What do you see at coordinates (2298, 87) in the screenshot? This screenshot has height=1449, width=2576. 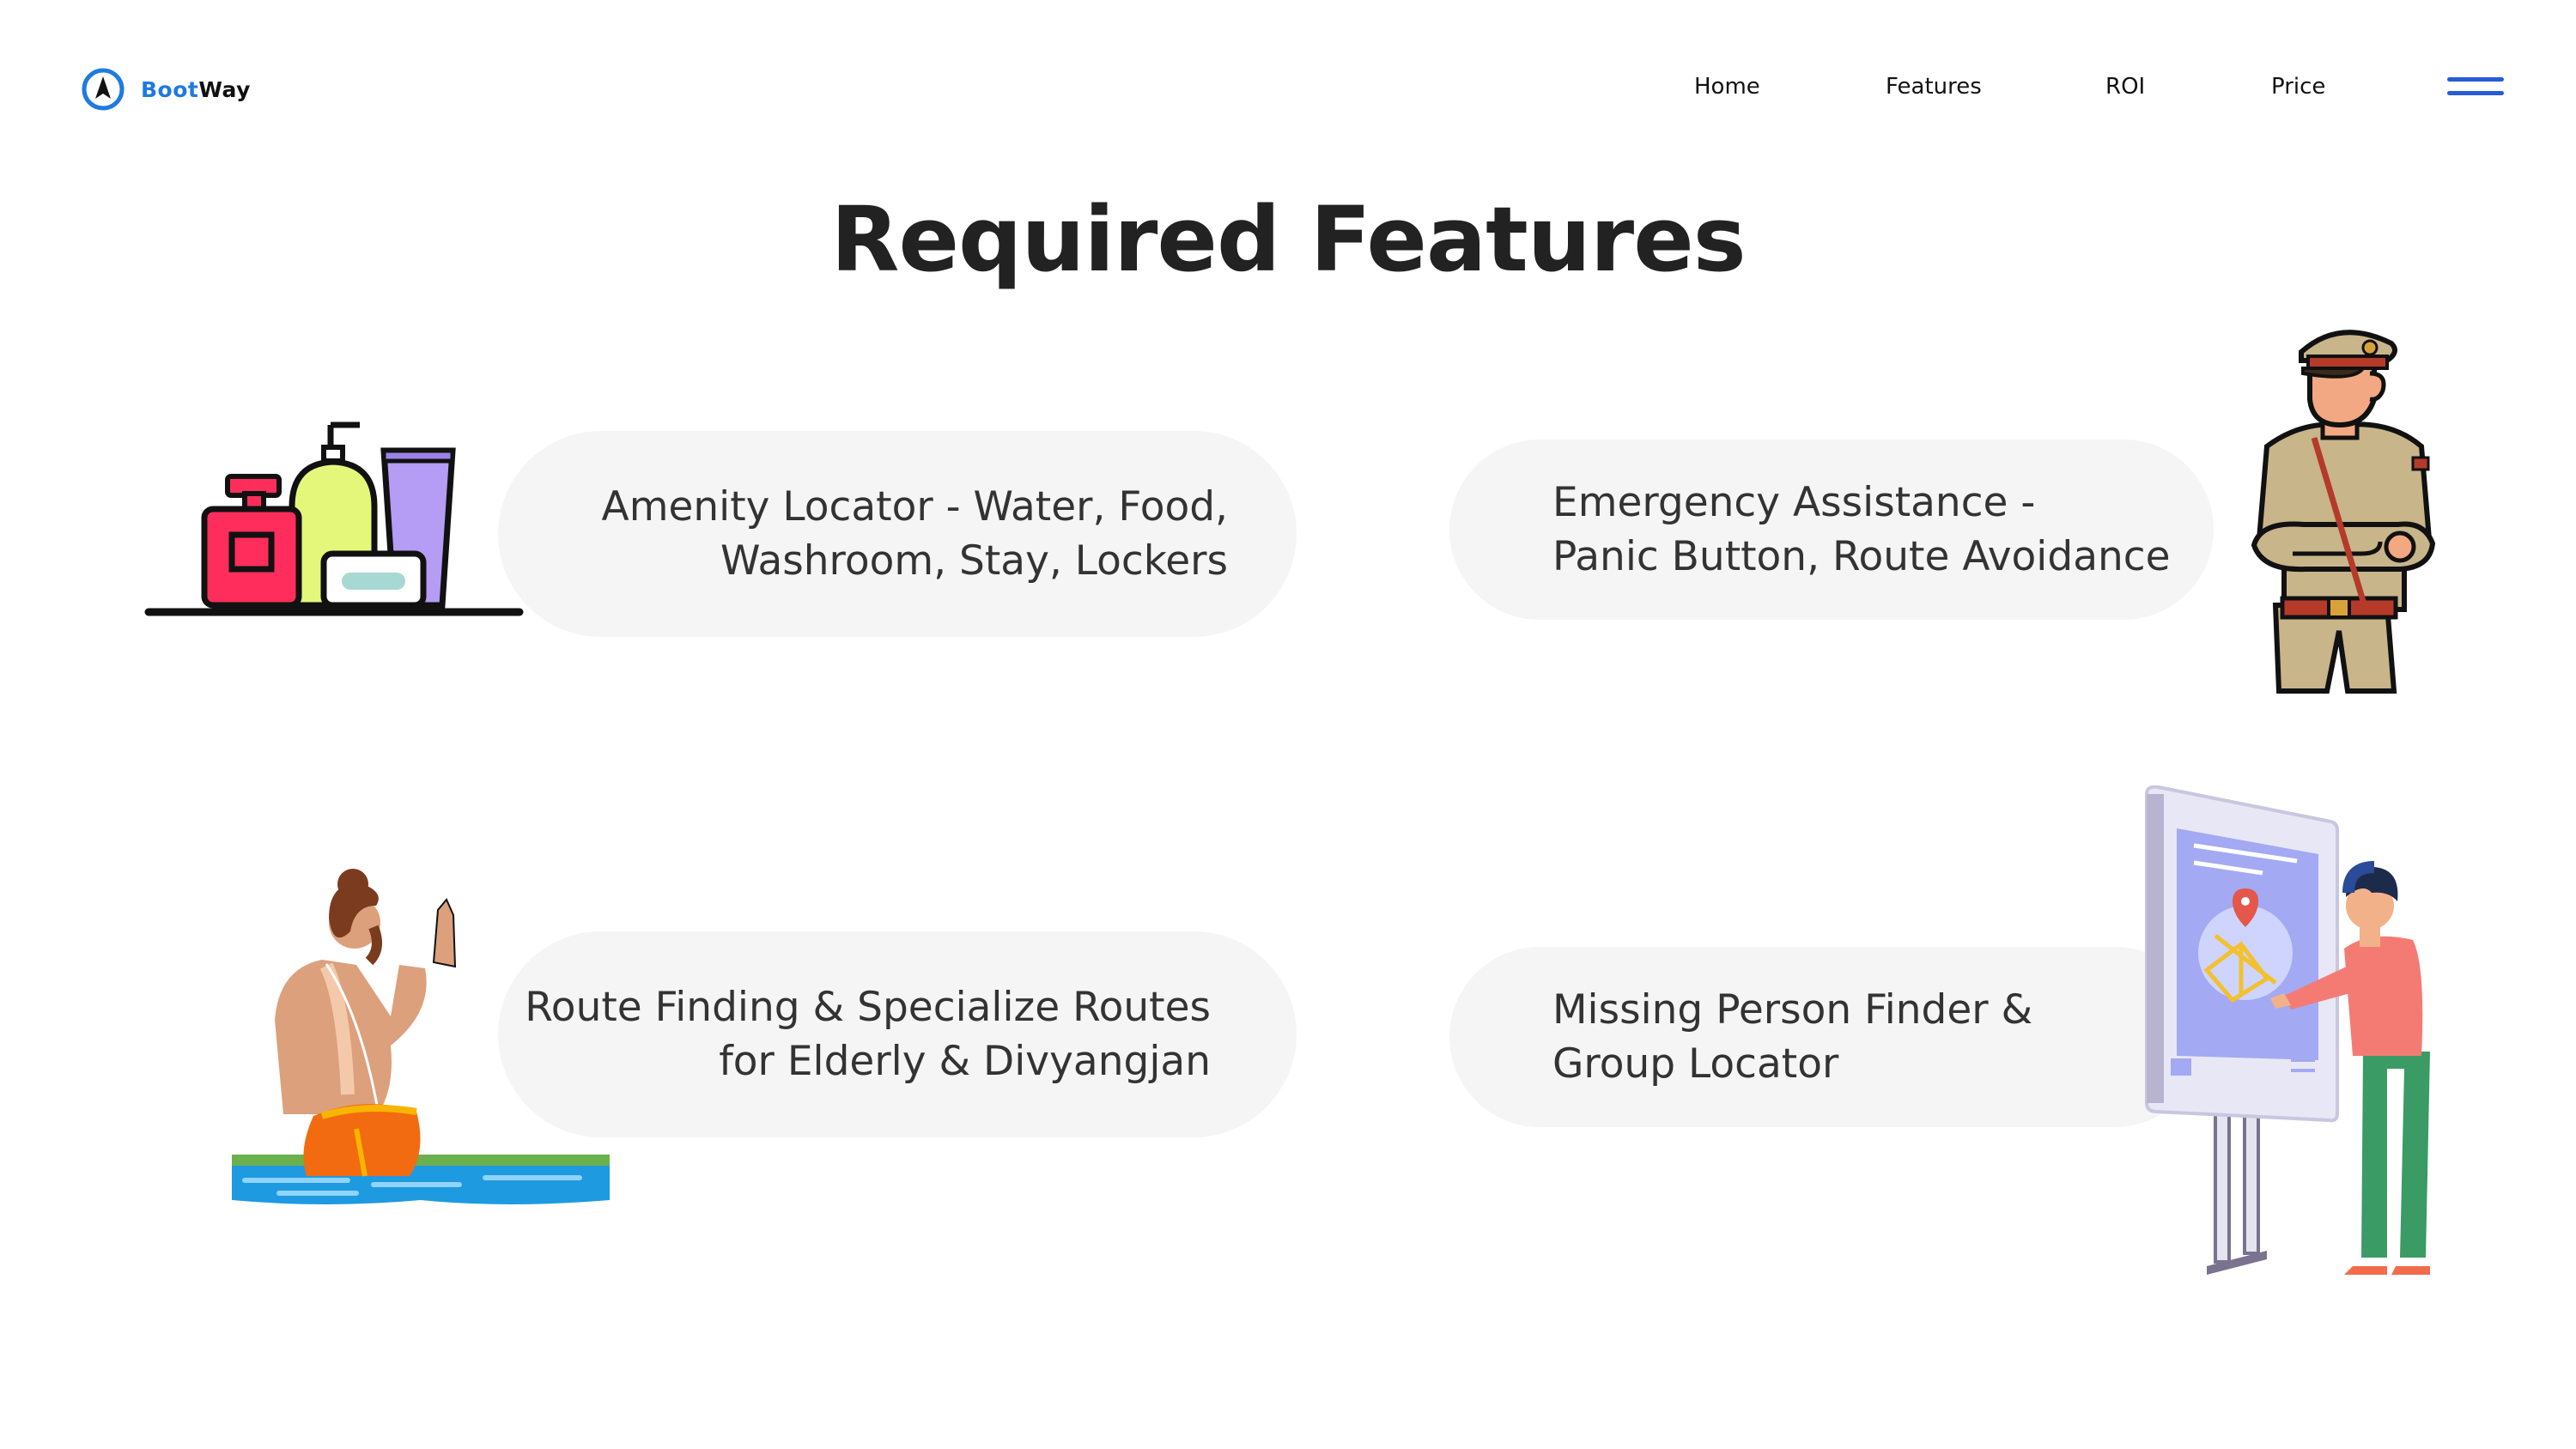 I see `nav-price: Price` at bounding box center [2298, 87].